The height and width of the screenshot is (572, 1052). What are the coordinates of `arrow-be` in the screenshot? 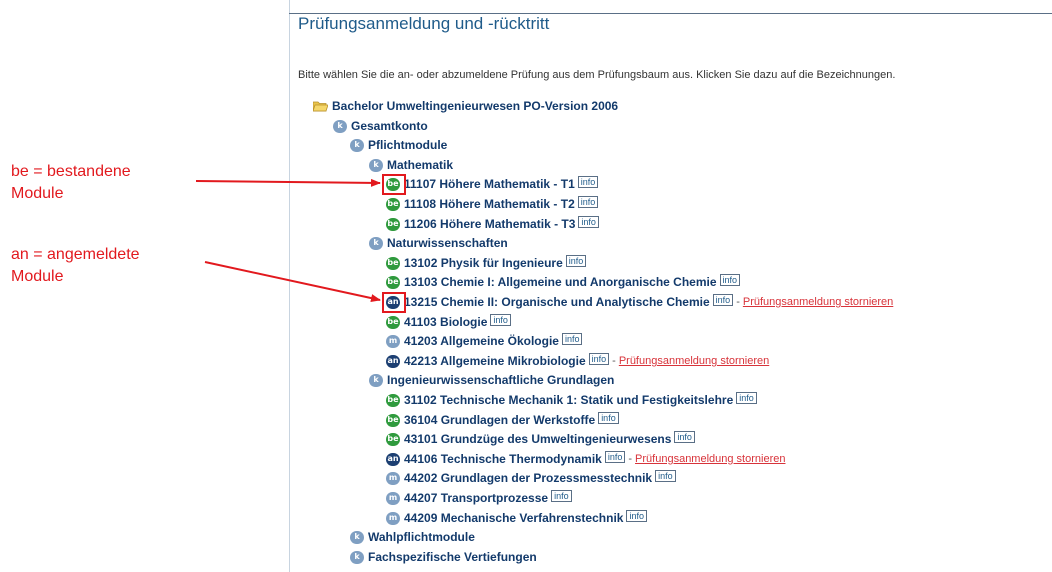 It's located at (288, 182).